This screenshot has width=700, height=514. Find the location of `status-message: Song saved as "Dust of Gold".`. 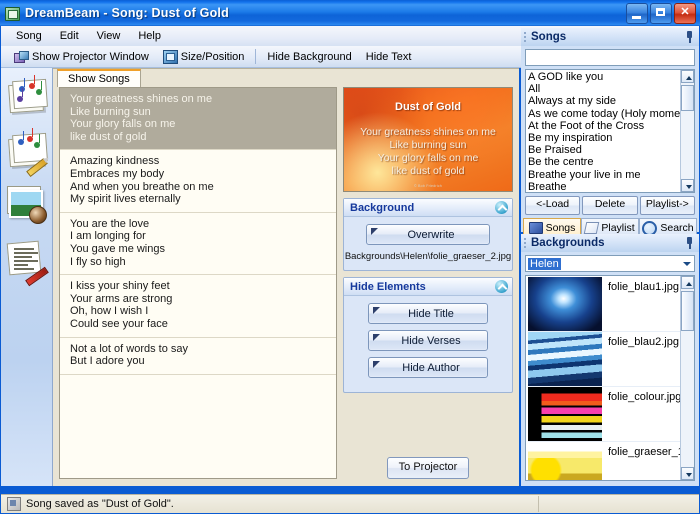

status-message: Song saved as "Dust of Gold". is located at coordinates (100, 504).